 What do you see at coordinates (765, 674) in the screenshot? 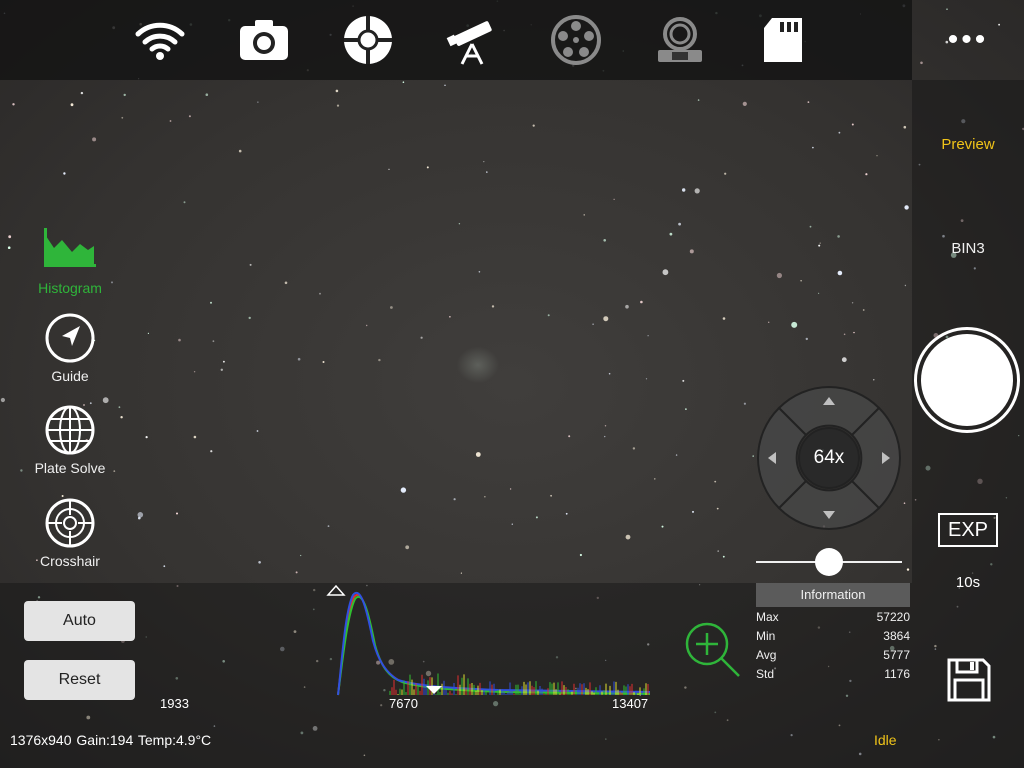
I see `info-key: Std` at bounding box center [765, 674].